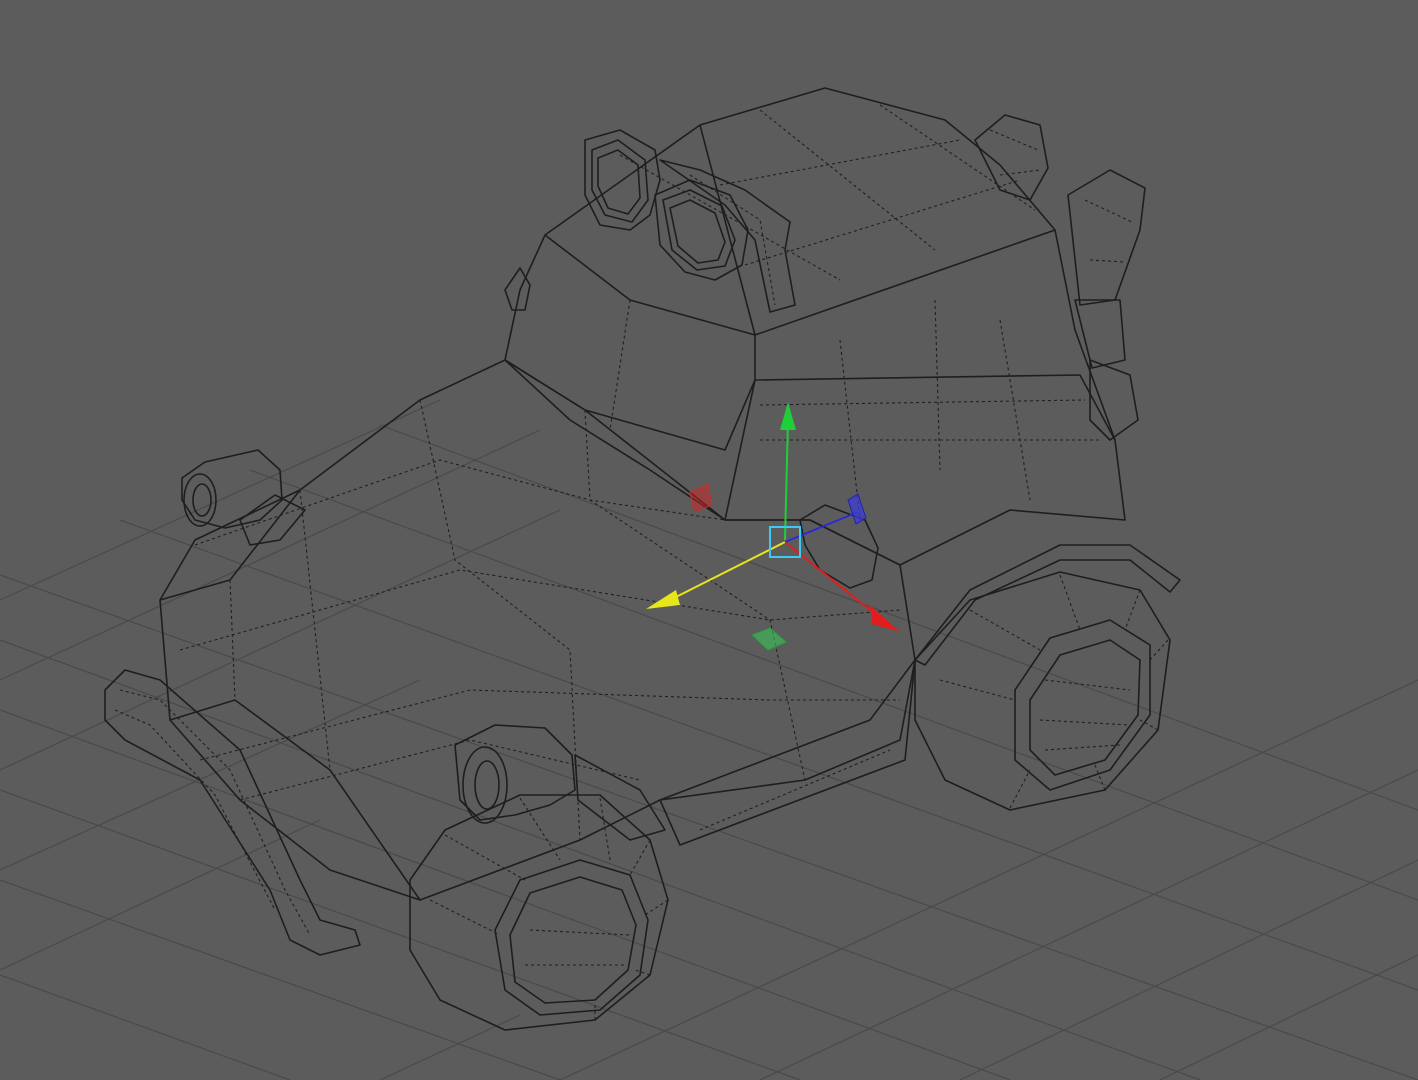 The height and width of the screenshot is (1080, 1418). What do you see at coordinates (690, 221) in the screenshot?
I see `roof-lights` at bounding box center [690, 221].